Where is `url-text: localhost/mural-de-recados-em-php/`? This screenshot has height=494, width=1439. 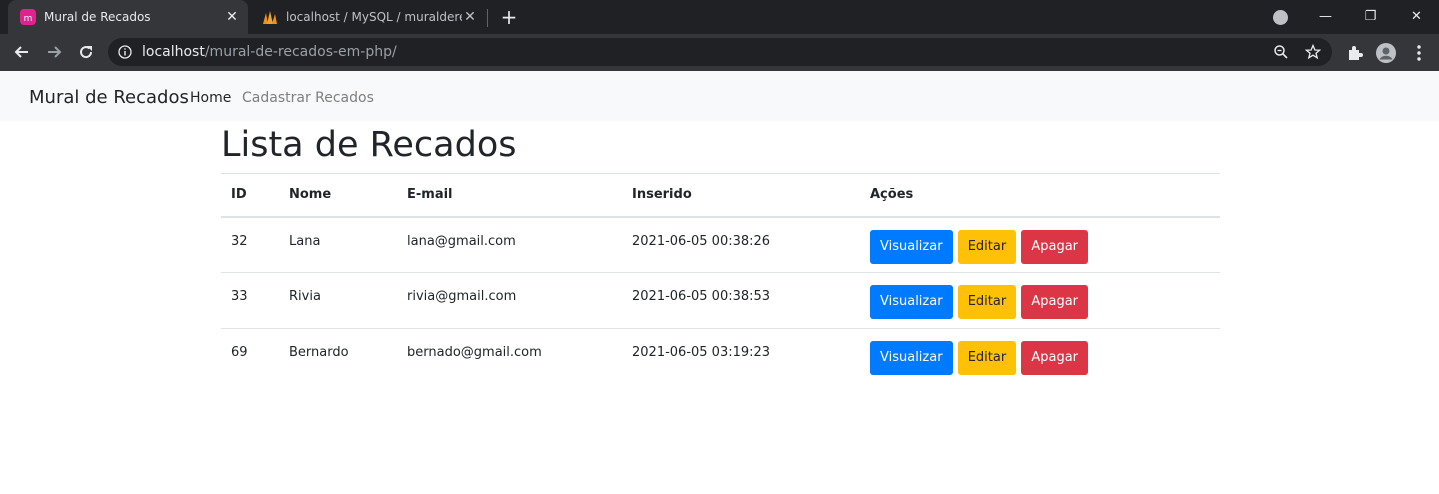
url-text: localhost/mural-de-recados-em-php/ is located at coordinates (269, 52).